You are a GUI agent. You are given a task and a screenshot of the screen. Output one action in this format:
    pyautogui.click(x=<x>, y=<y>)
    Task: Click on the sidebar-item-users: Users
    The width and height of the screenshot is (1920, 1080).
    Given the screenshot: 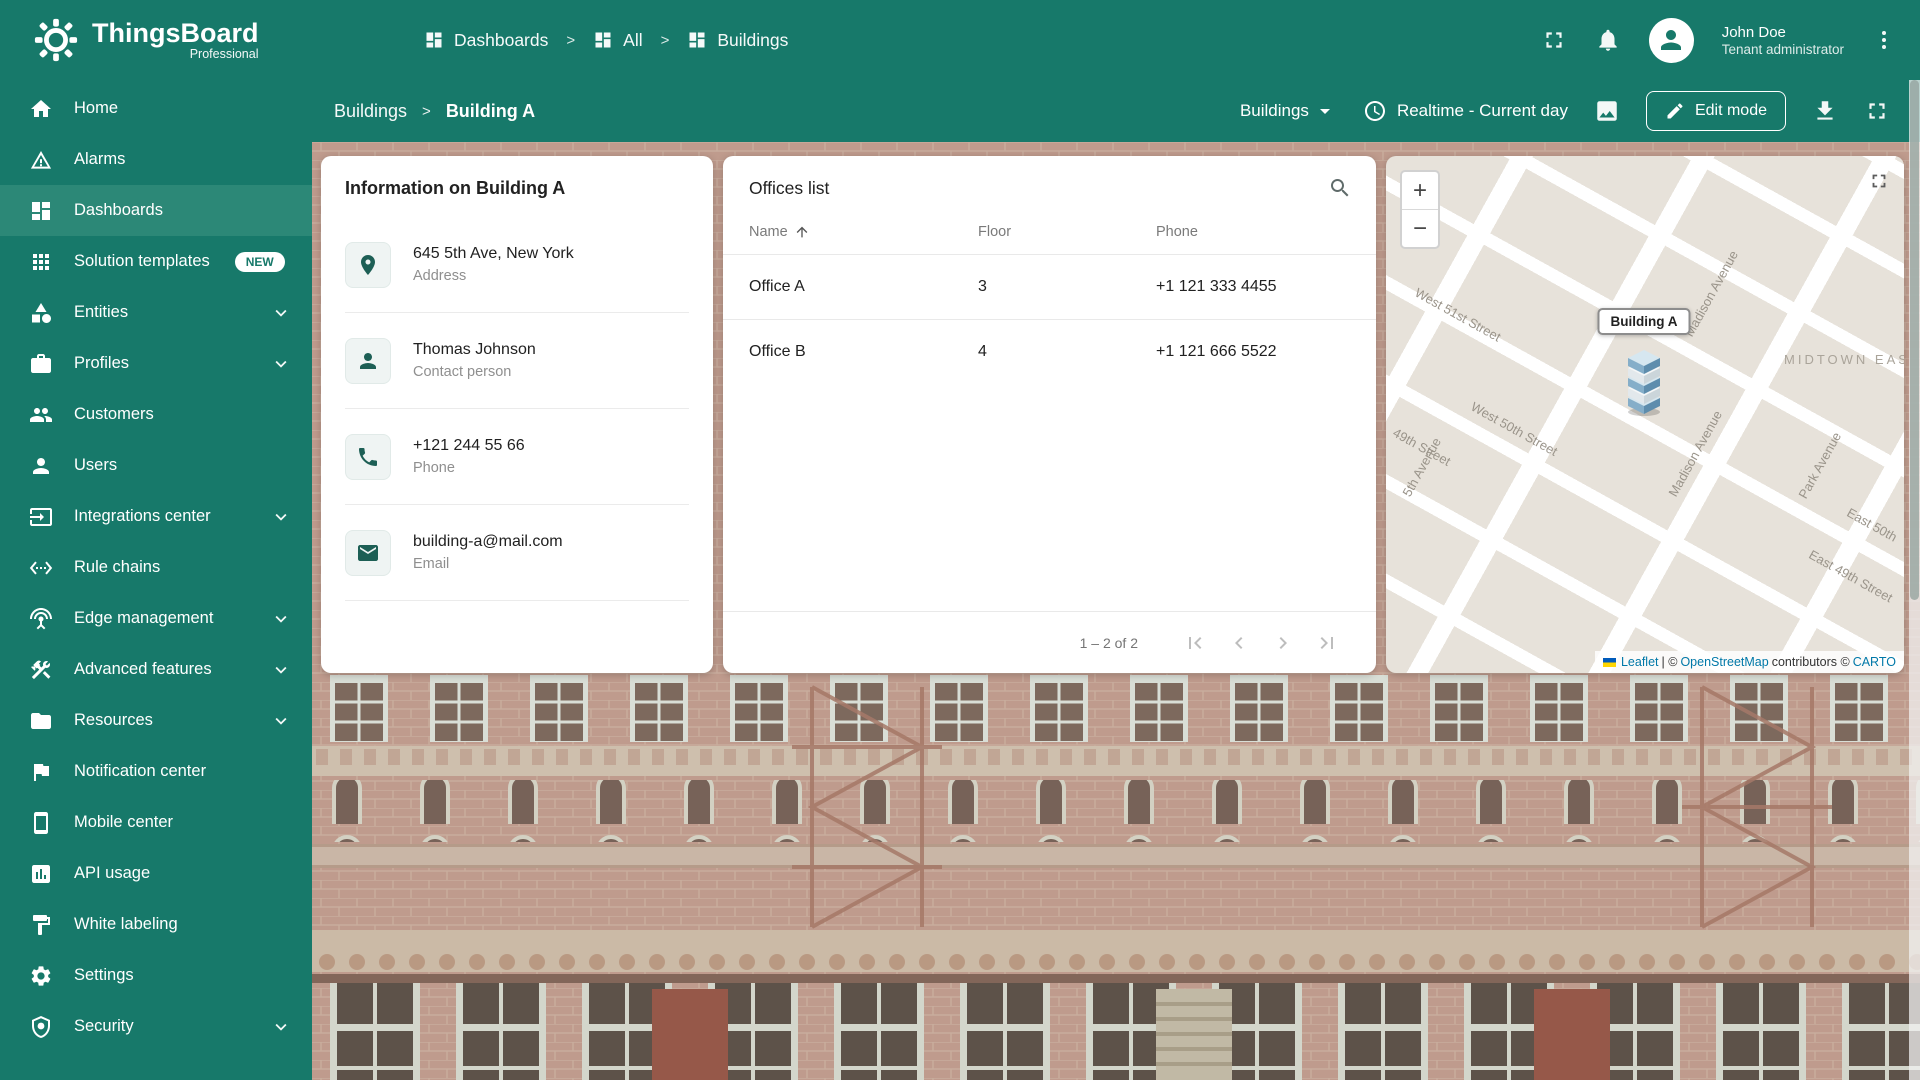 What is the action you would take?
    pyautogui.click(x=156, y=465)
    